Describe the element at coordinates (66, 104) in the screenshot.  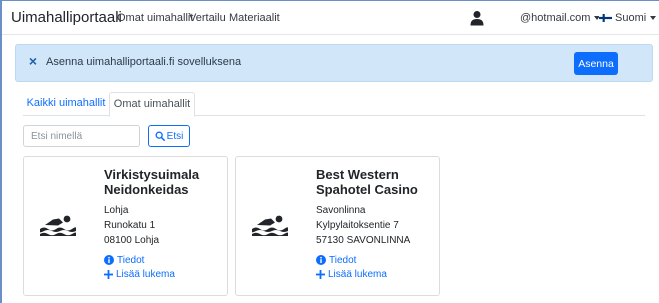
I see `tab-kaikki-uimahallit: Kaikki uimahallit` at that location.